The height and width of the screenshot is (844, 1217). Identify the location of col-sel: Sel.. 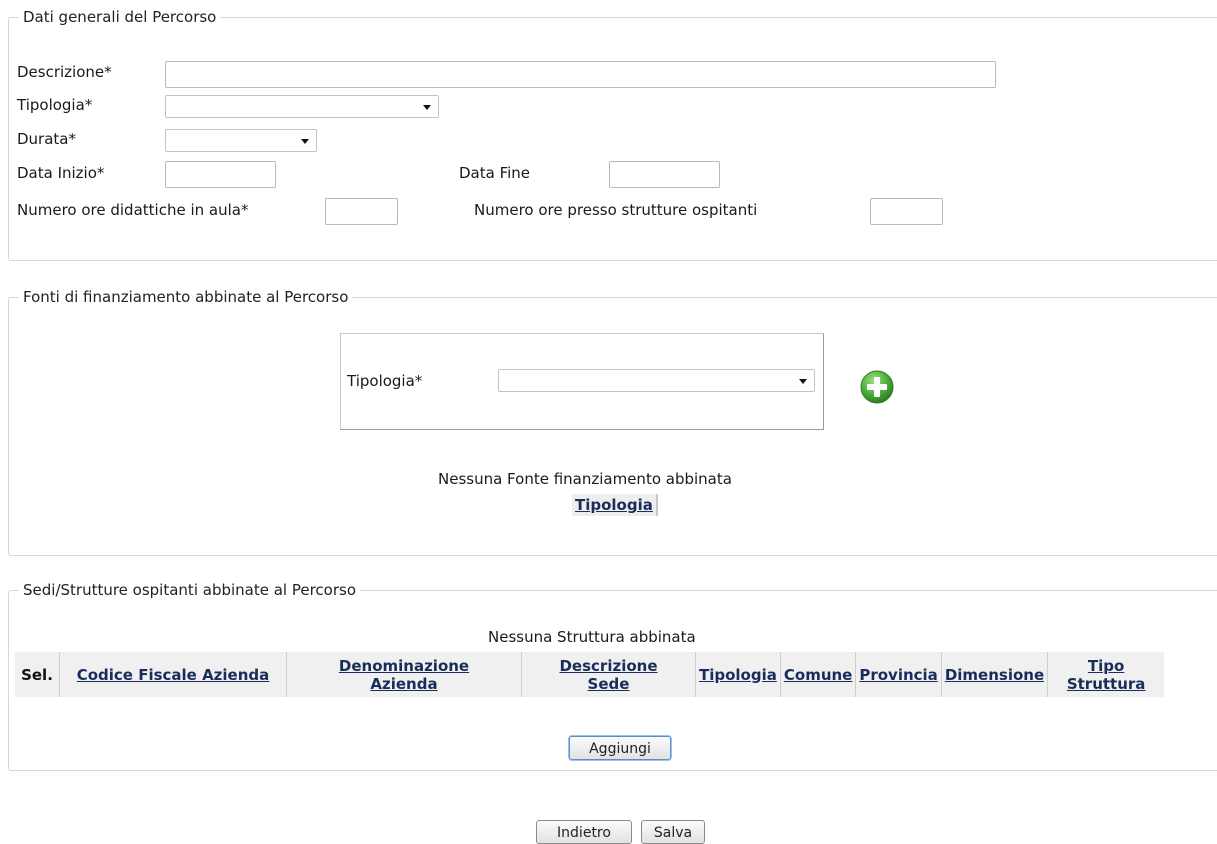
(37, 674).